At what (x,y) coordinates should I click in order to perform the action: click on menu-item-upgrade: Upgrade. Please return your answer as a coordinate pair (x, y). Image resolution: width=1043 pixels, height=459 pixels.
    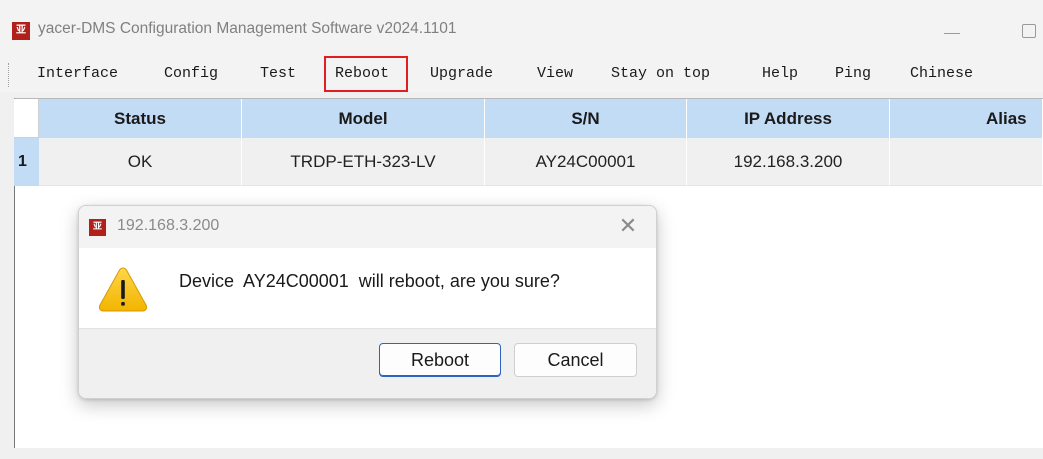
    Looking at the image, I should click on (461, 73).